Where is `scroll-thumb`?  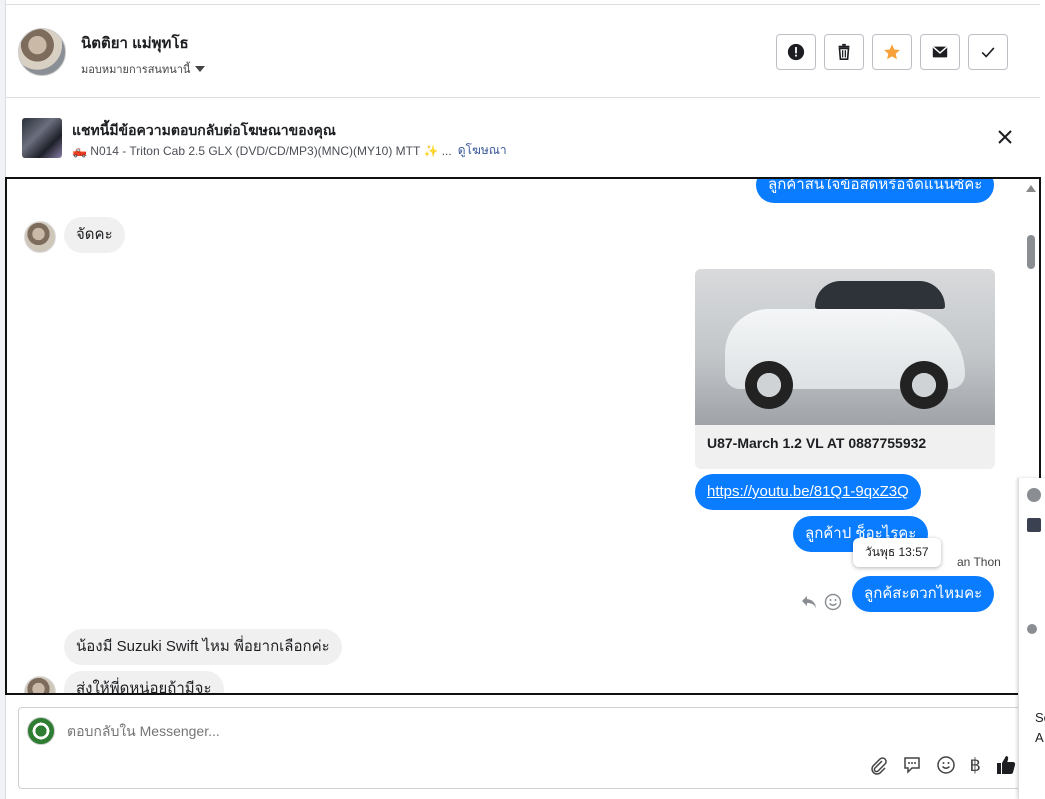
scroll-thumb is located at coordinates (1031, 252).